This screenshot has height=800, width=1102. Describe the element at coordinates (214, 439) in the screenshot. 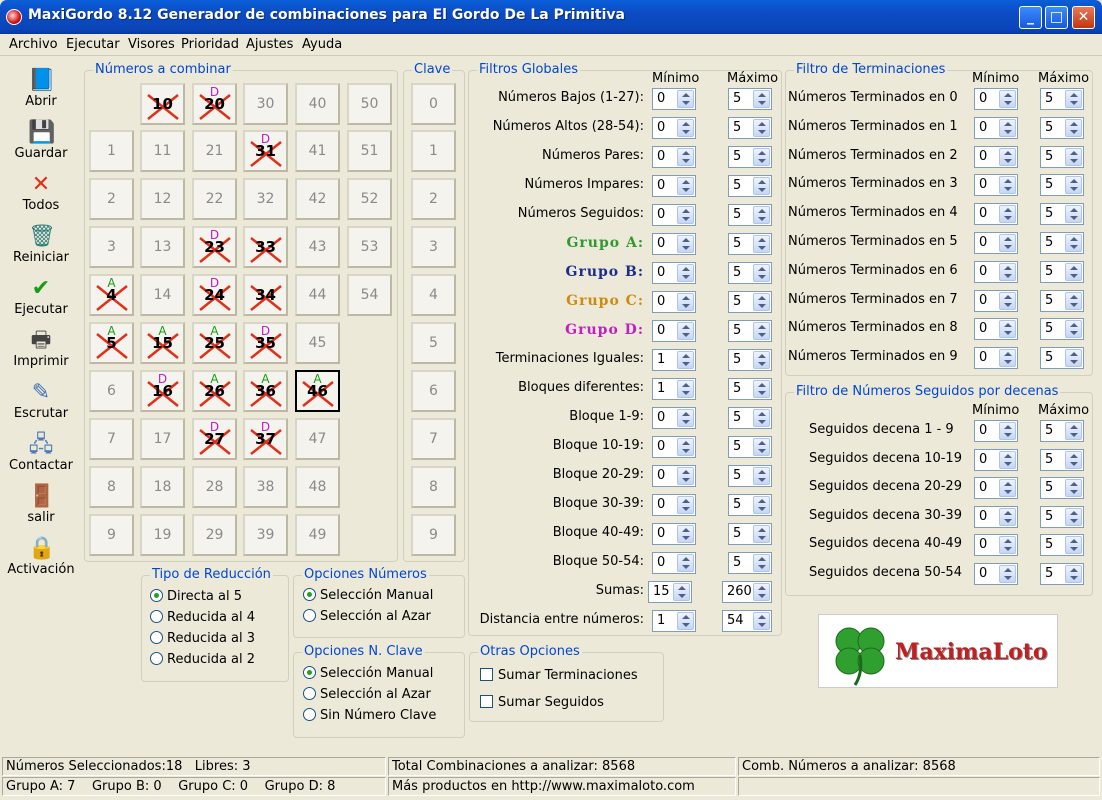

I see `number-button-27: D 27` at that location.